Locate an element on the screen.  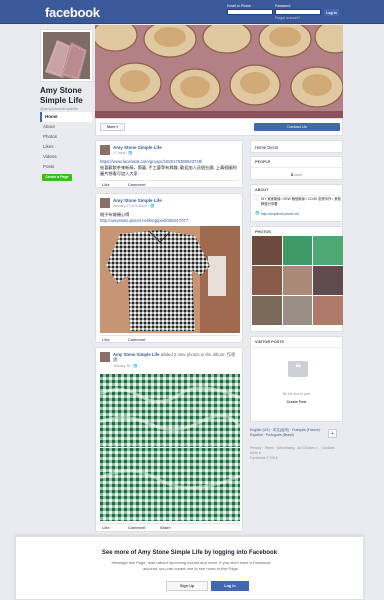
cover-photo is located at coordinates (219, 71).